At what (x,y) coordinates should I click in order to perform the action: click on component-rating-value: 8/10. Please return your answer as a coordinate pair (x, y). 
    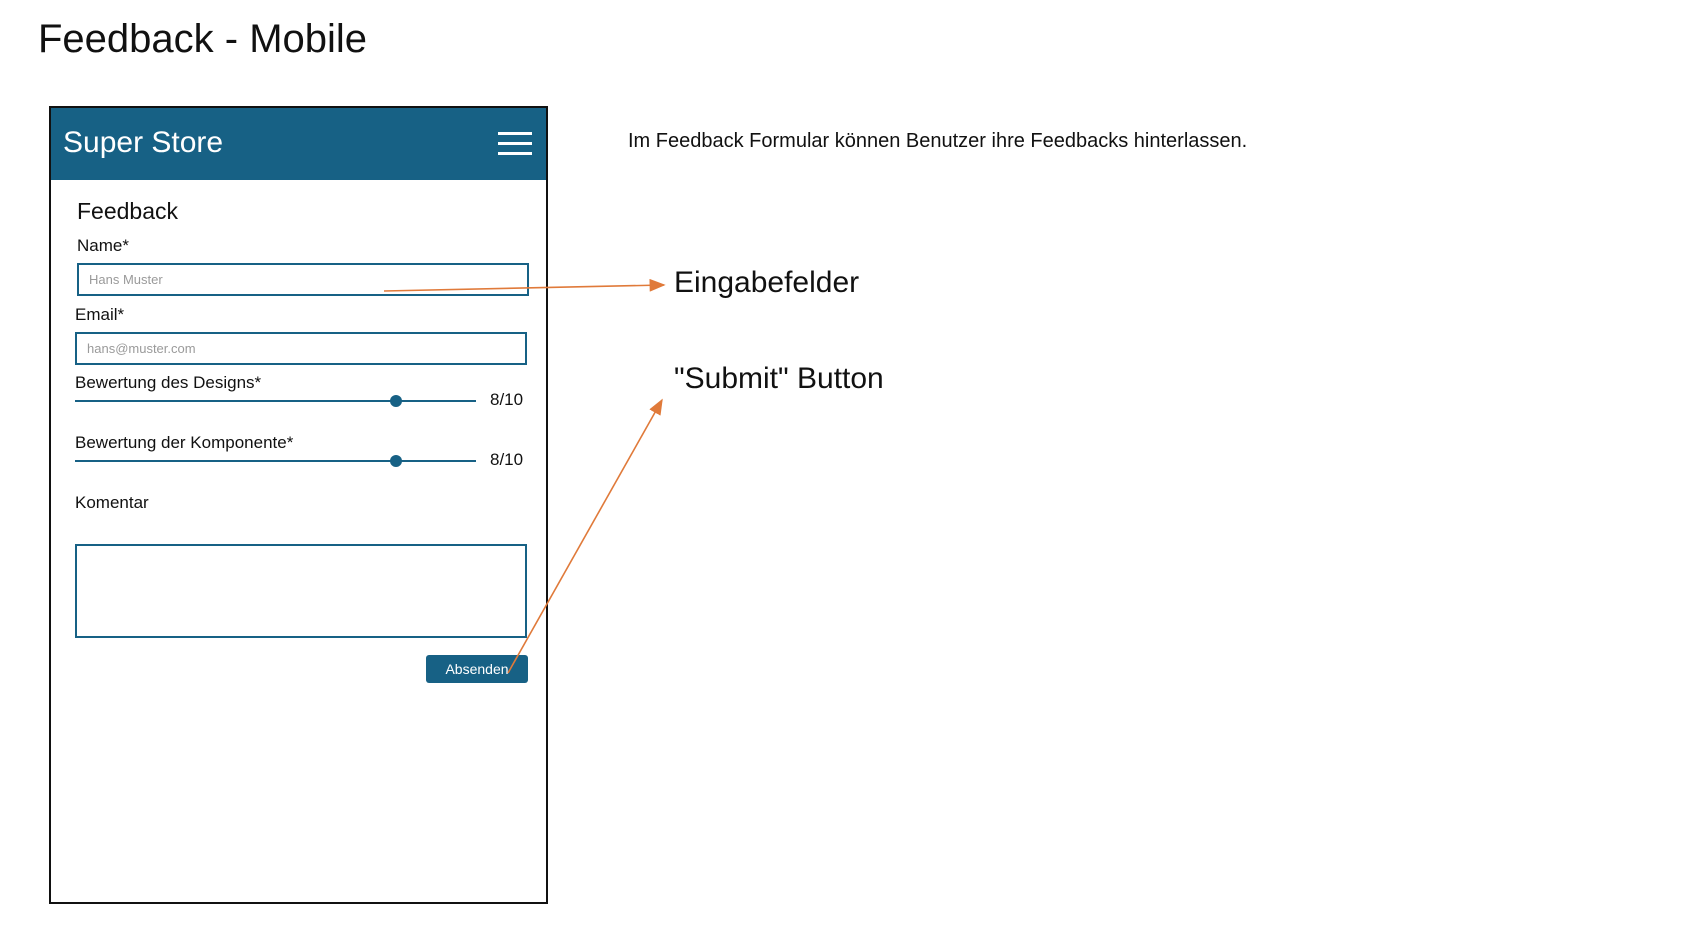
    Looking at the image, I should click on (507, 459).